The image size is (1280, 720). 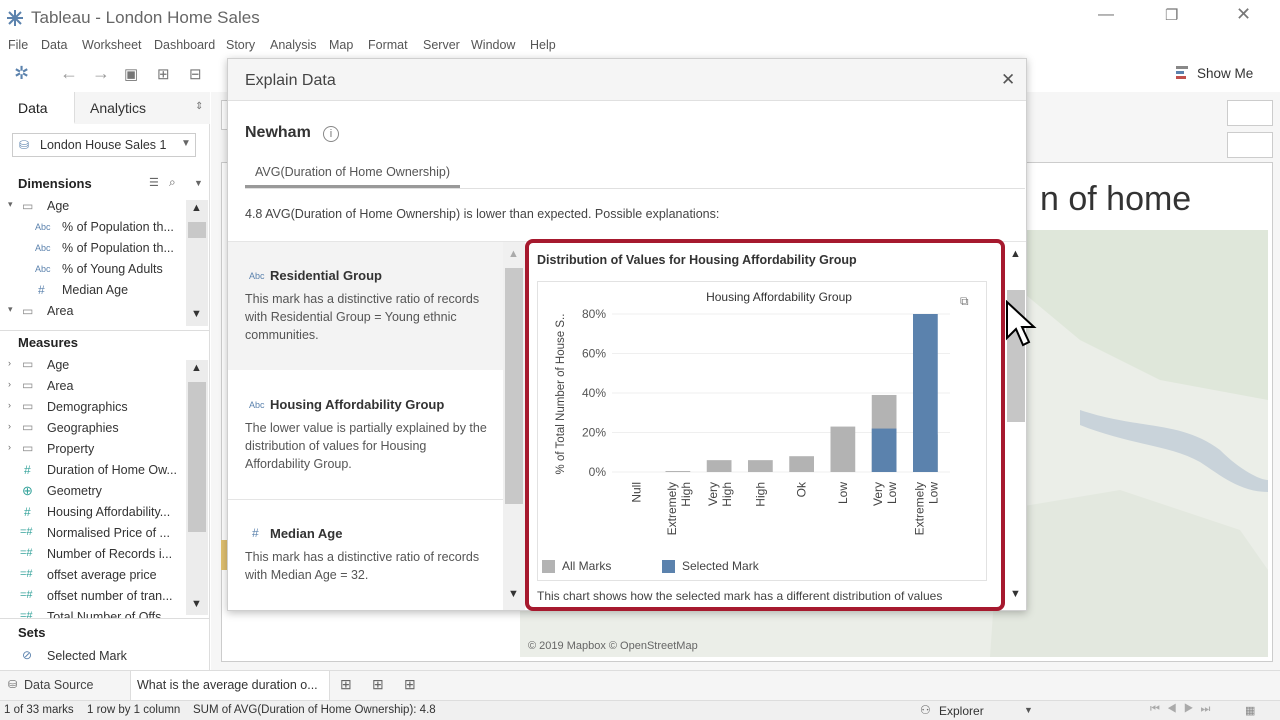 I want to click on menu-analysis: Analysis, so click(x=293, y=45).